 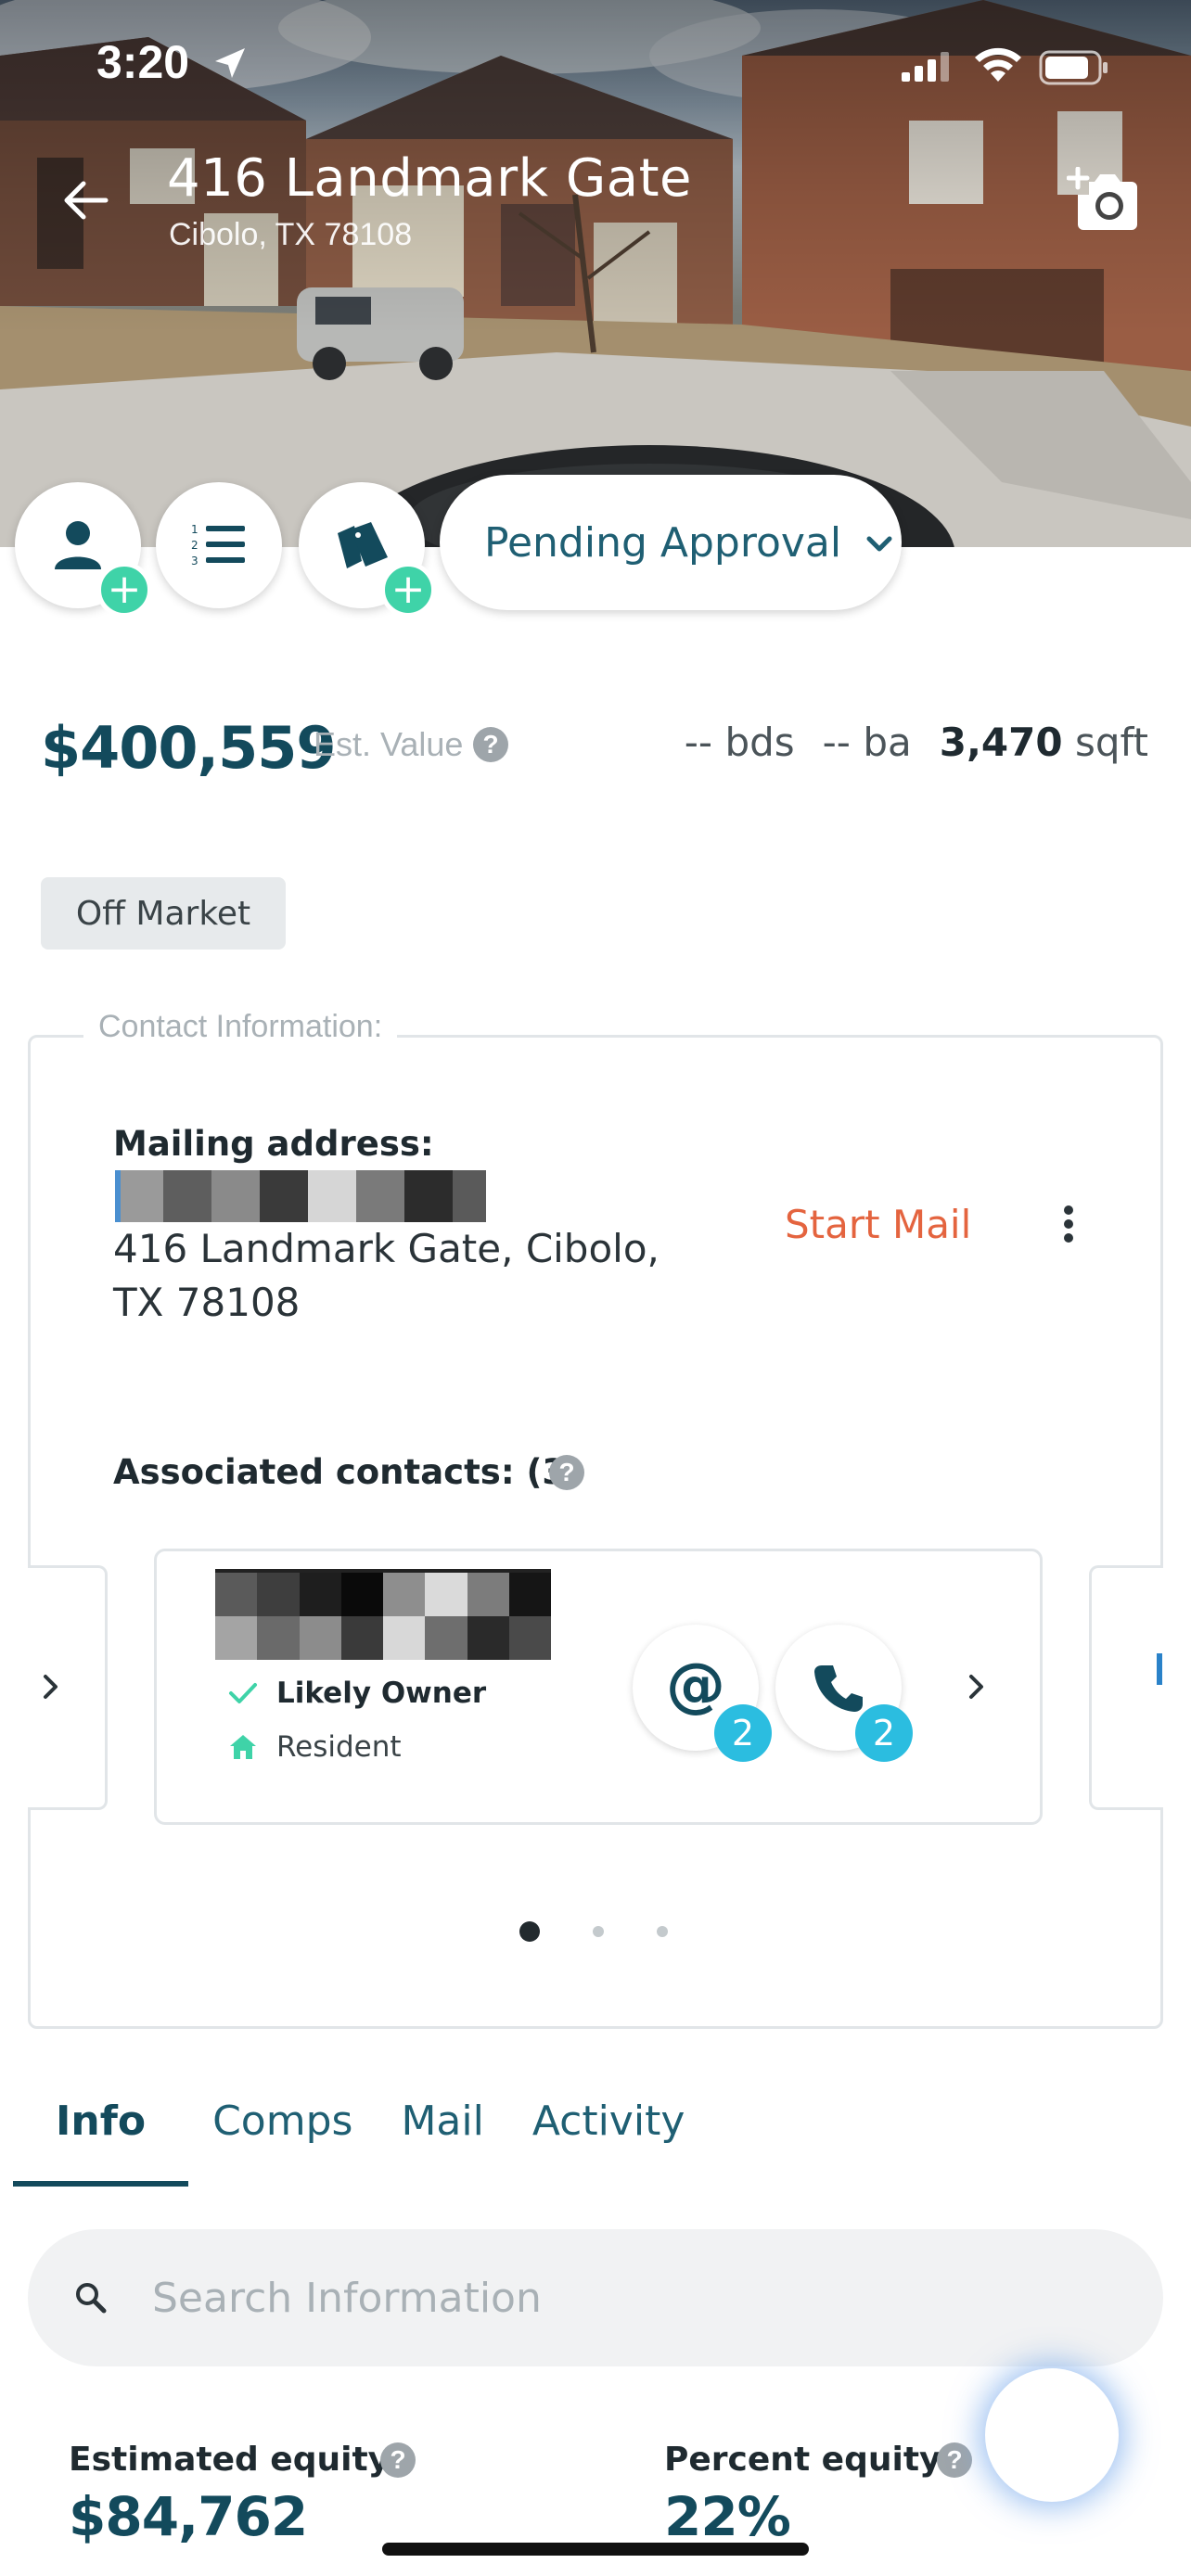 I want to click on likely-owner-label: Likely Owner, so click(x=381, y=1693).